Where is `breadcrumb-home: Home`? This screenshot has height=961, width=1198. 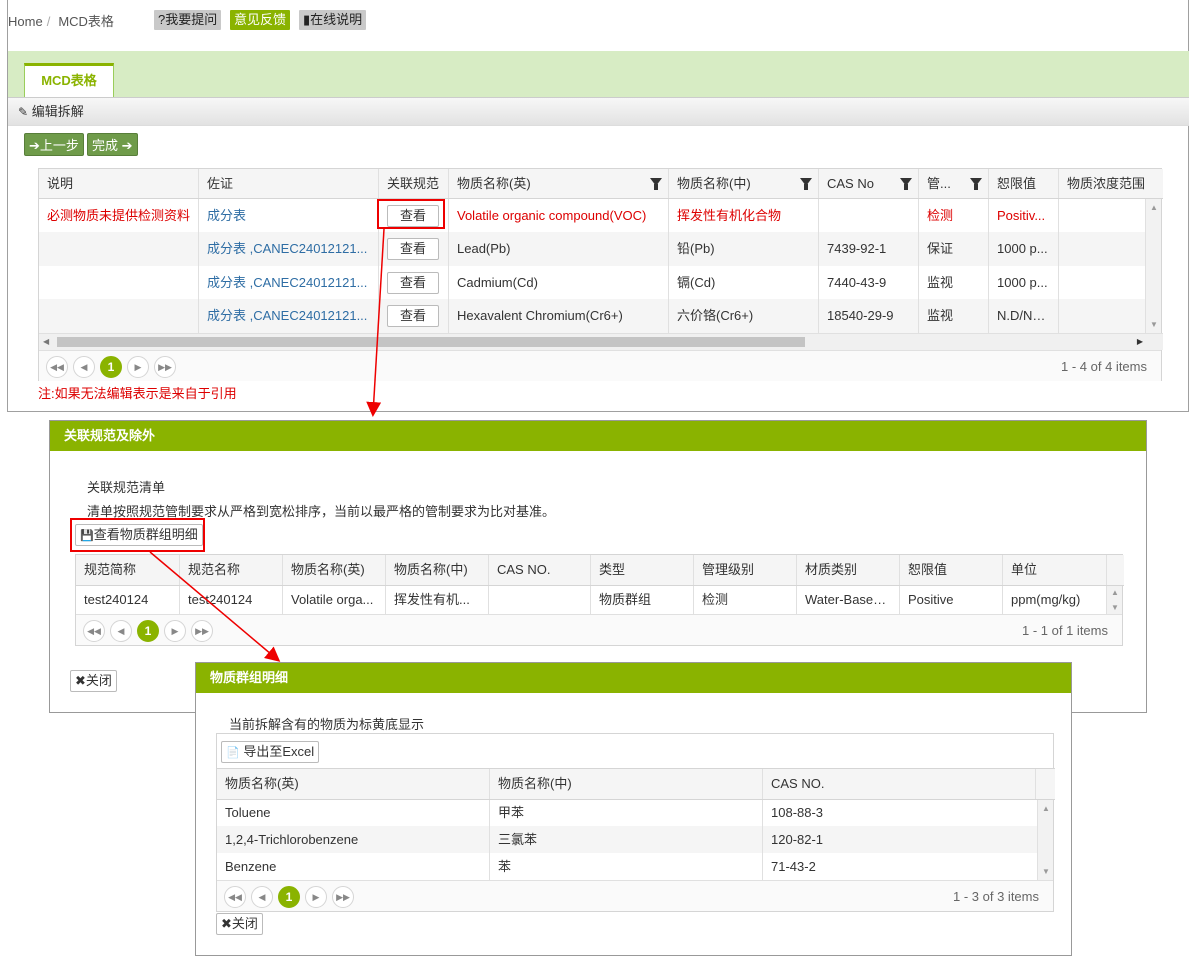
breadcrumb-home: Home is located at coordinates (25, 21).